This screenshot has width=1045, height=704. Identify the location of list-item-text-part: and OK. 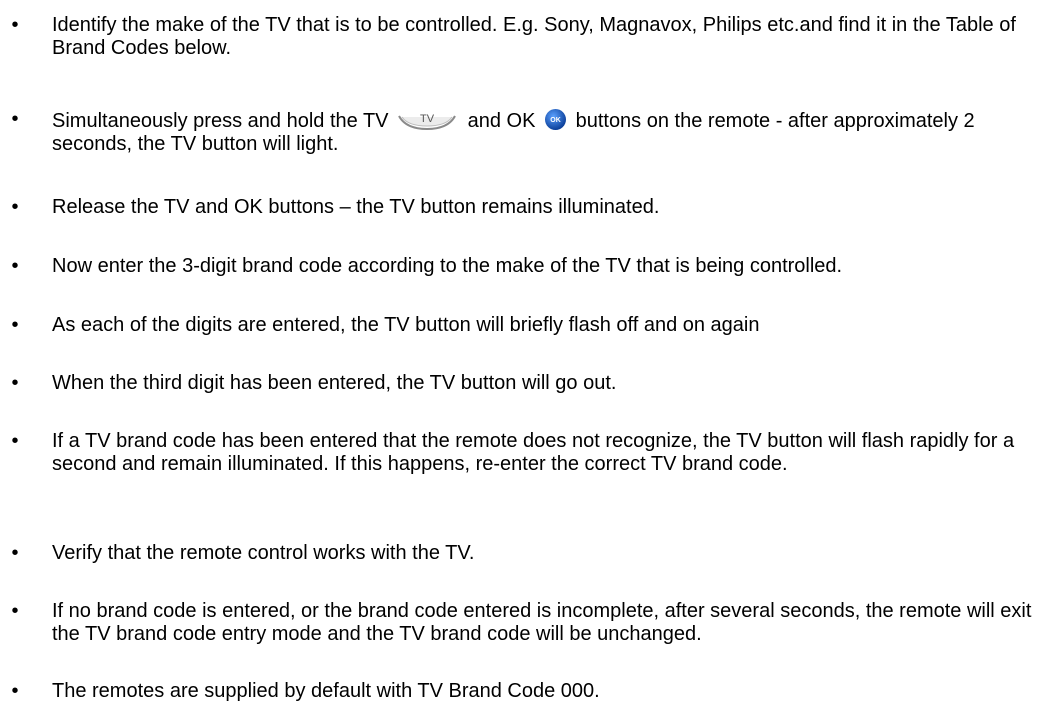
(501, 121).